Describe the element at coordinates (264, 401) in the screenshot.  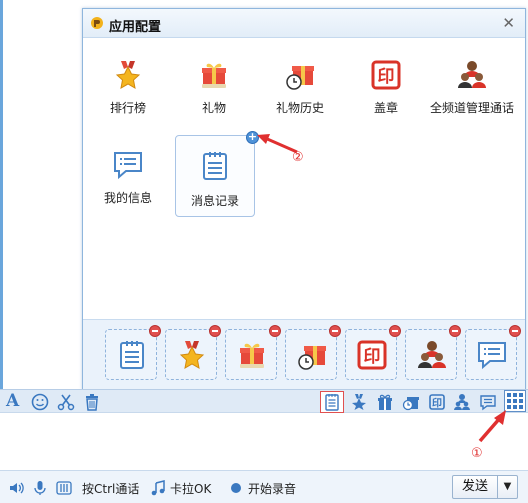
I see `chat-toolbar: A 印` at that location.